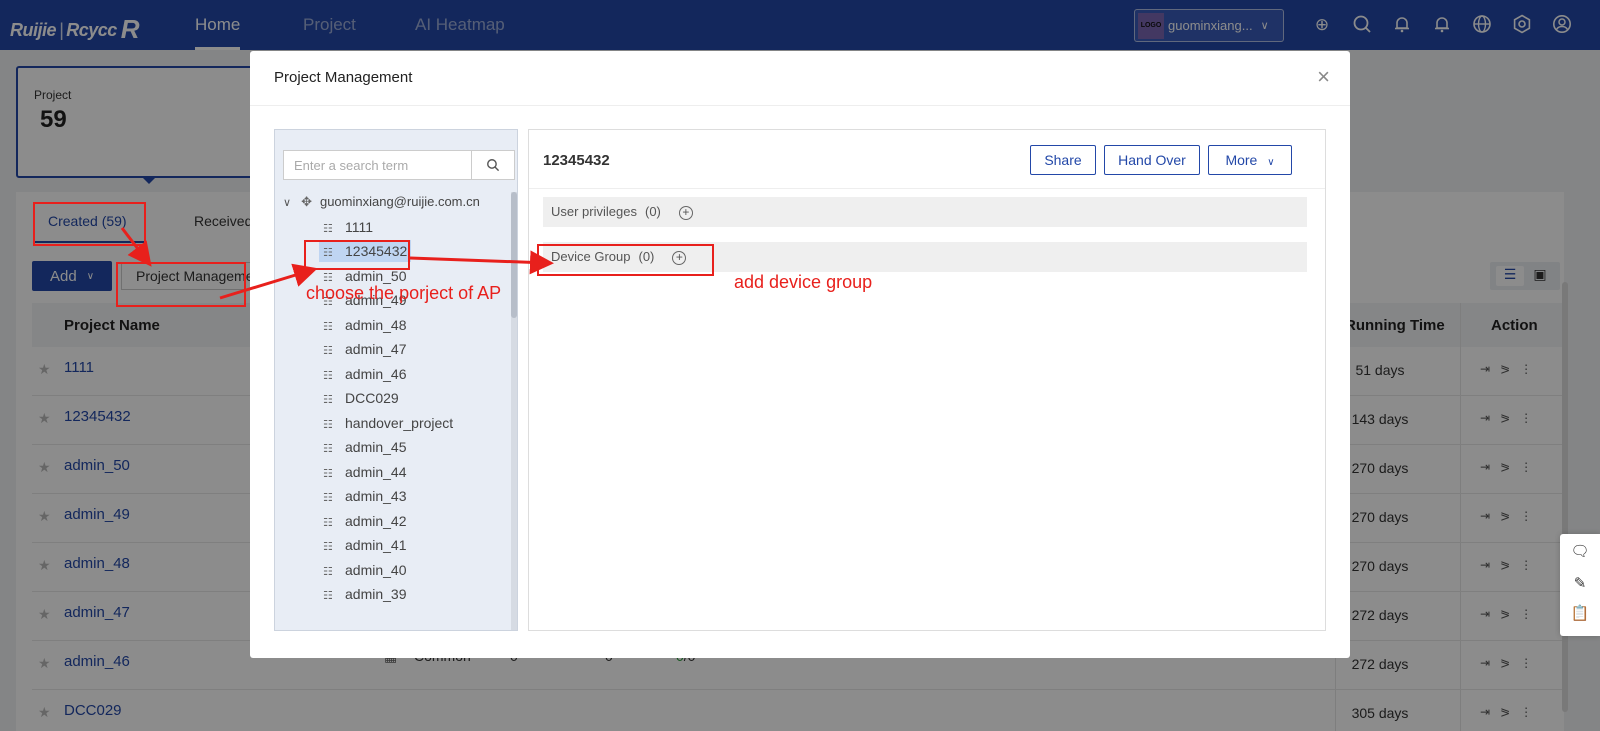 The height and width of the screenshot is (731, 1600). I want to click on annotation-arrows, so click(337, 263).